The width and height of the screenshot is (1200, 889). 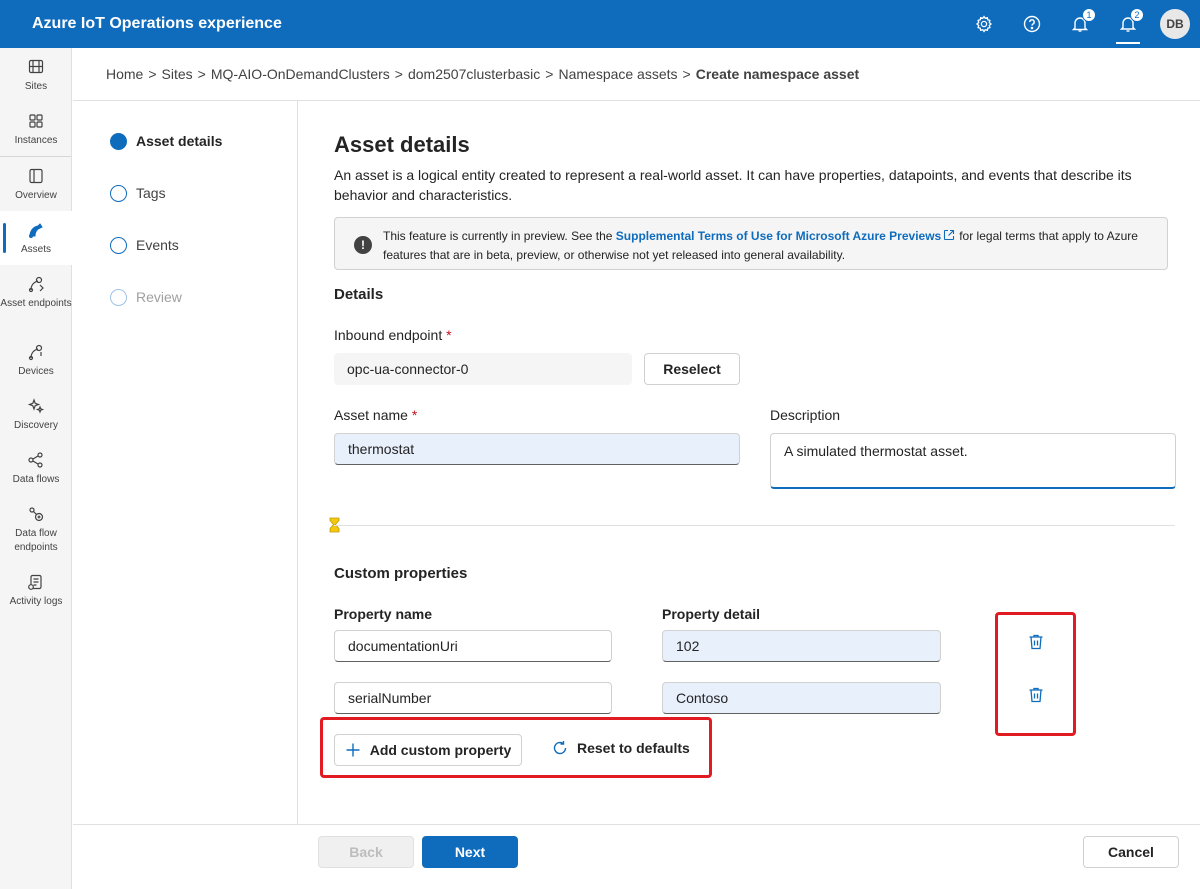 I want to click on step-indicator-disabled, so click(x=118, y=297).